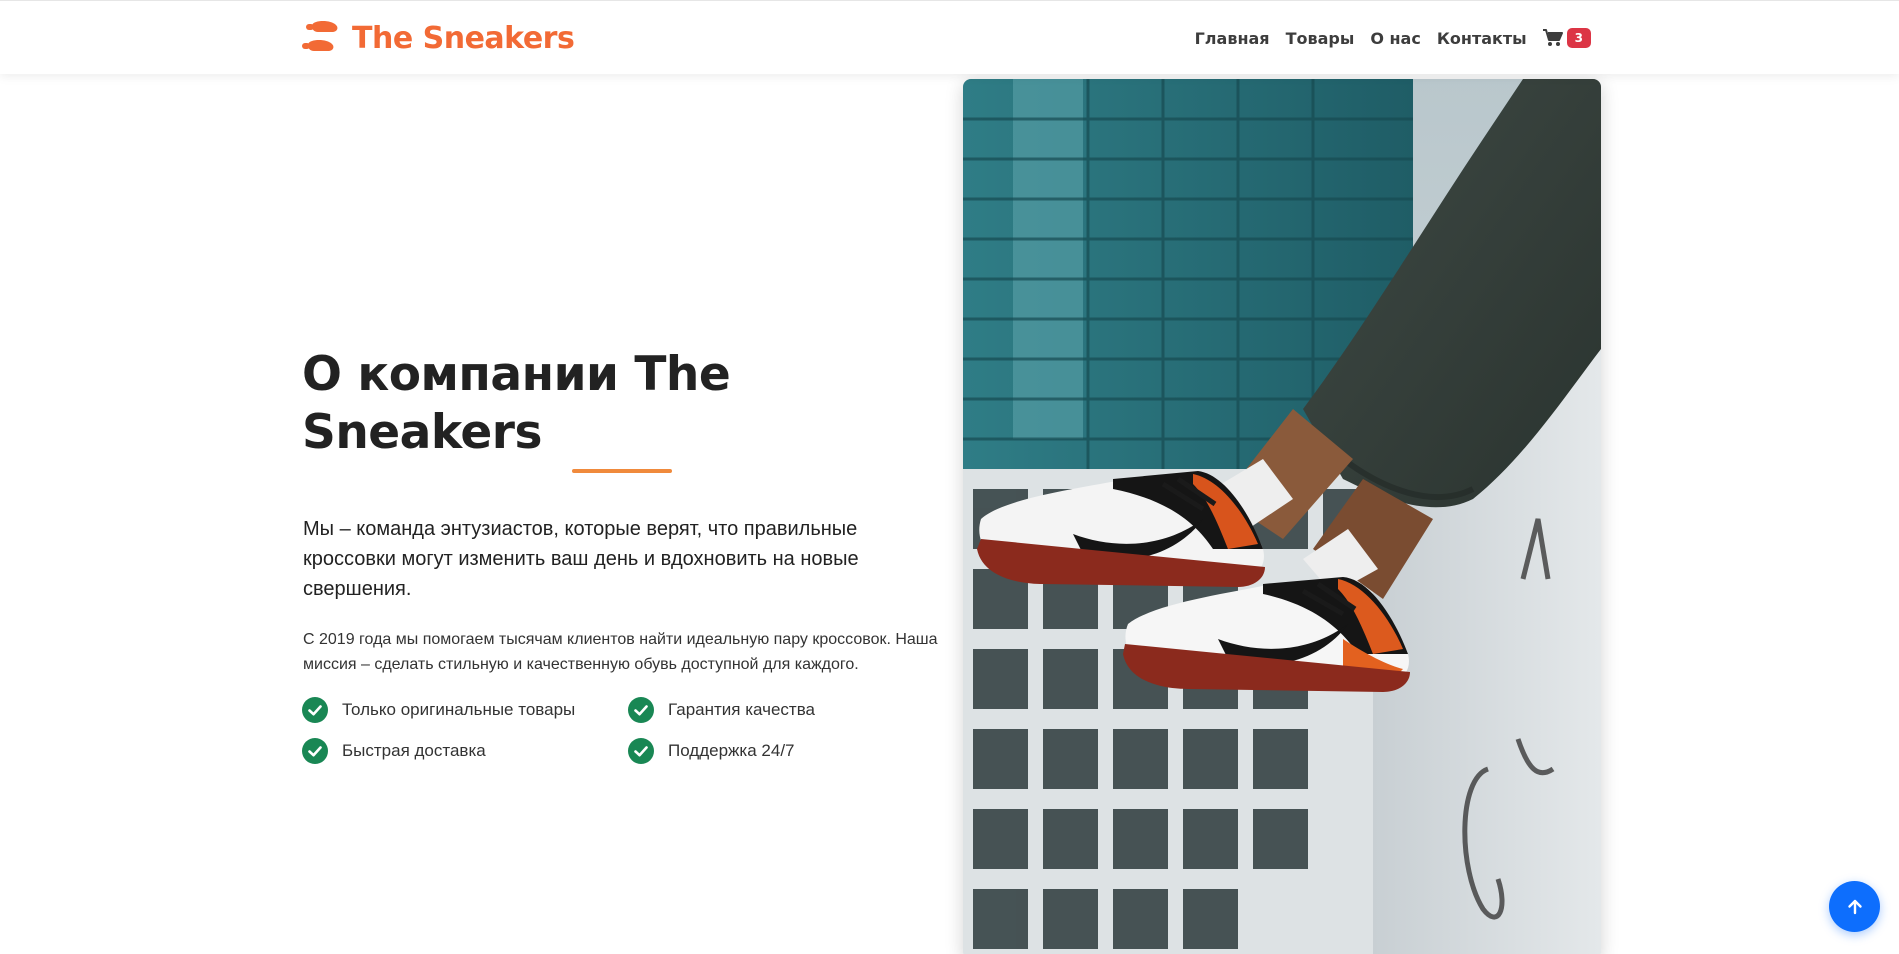  Describe the element at coordinates (731, 750) in the screenshot. I see `feature-label: Поддержка 24/7` at that location.